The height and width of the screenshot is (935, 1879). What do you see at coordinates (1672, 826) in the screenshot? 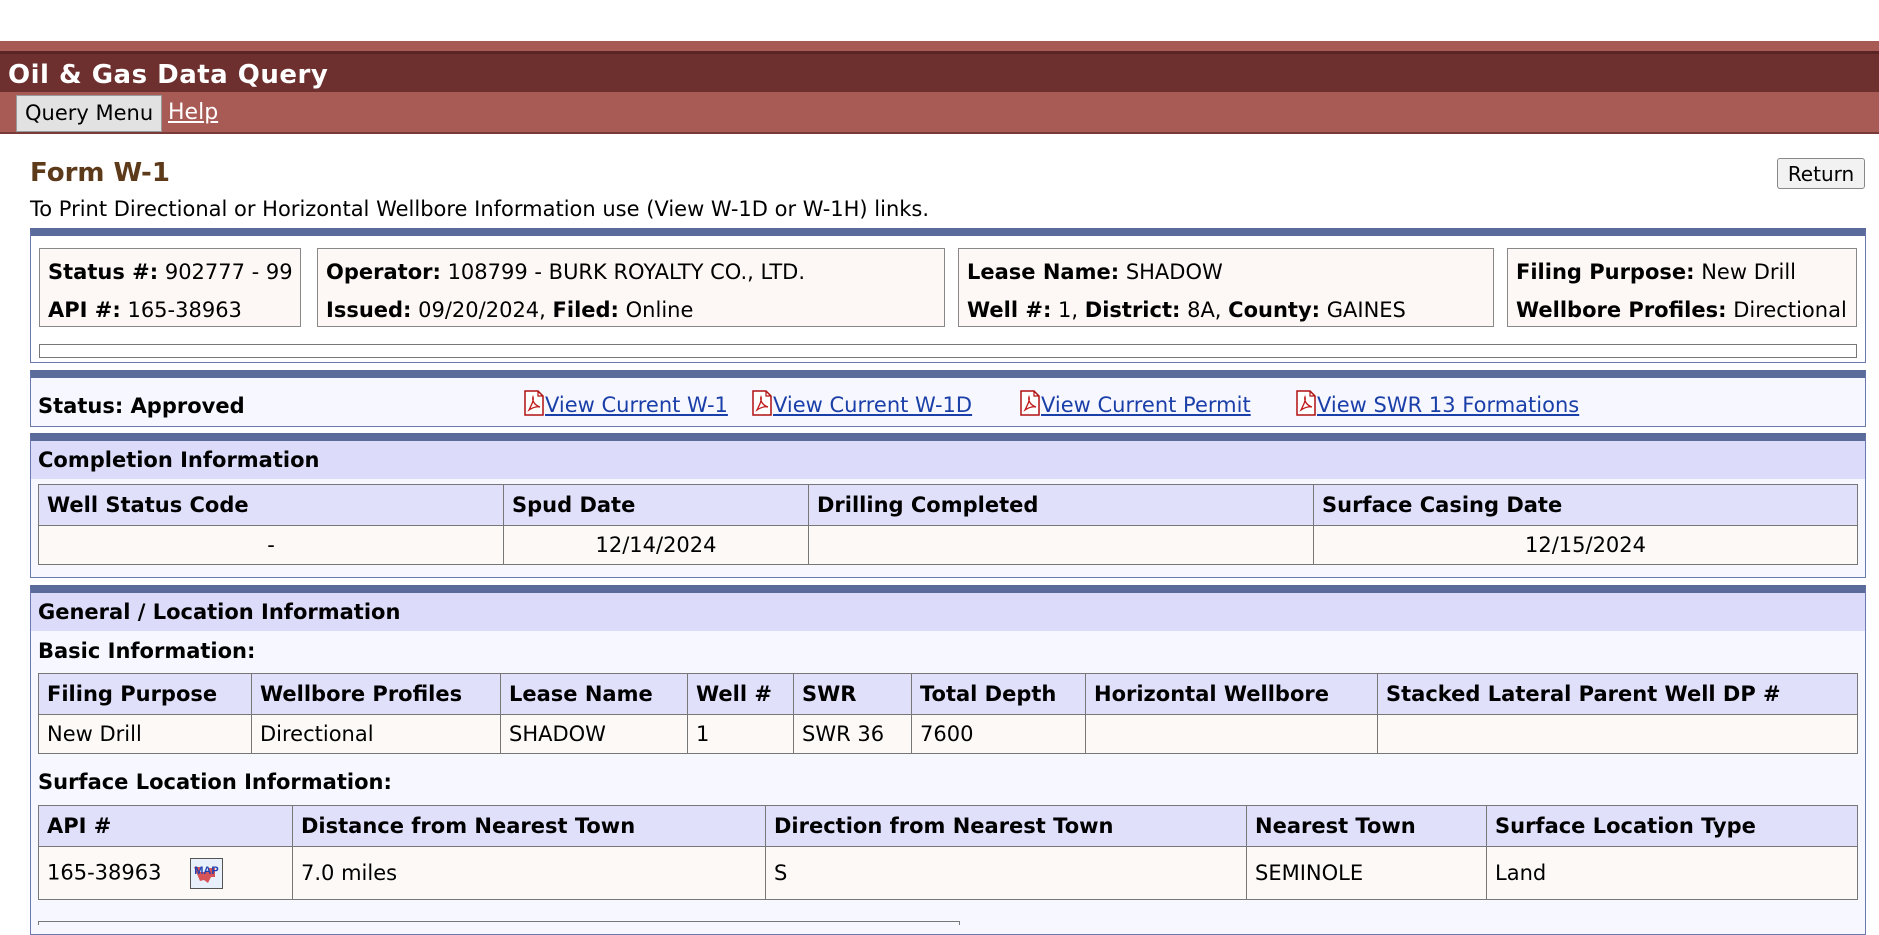
I see `col-surface-location-type: Surface Location Type` at bounding box center [1672, 826].